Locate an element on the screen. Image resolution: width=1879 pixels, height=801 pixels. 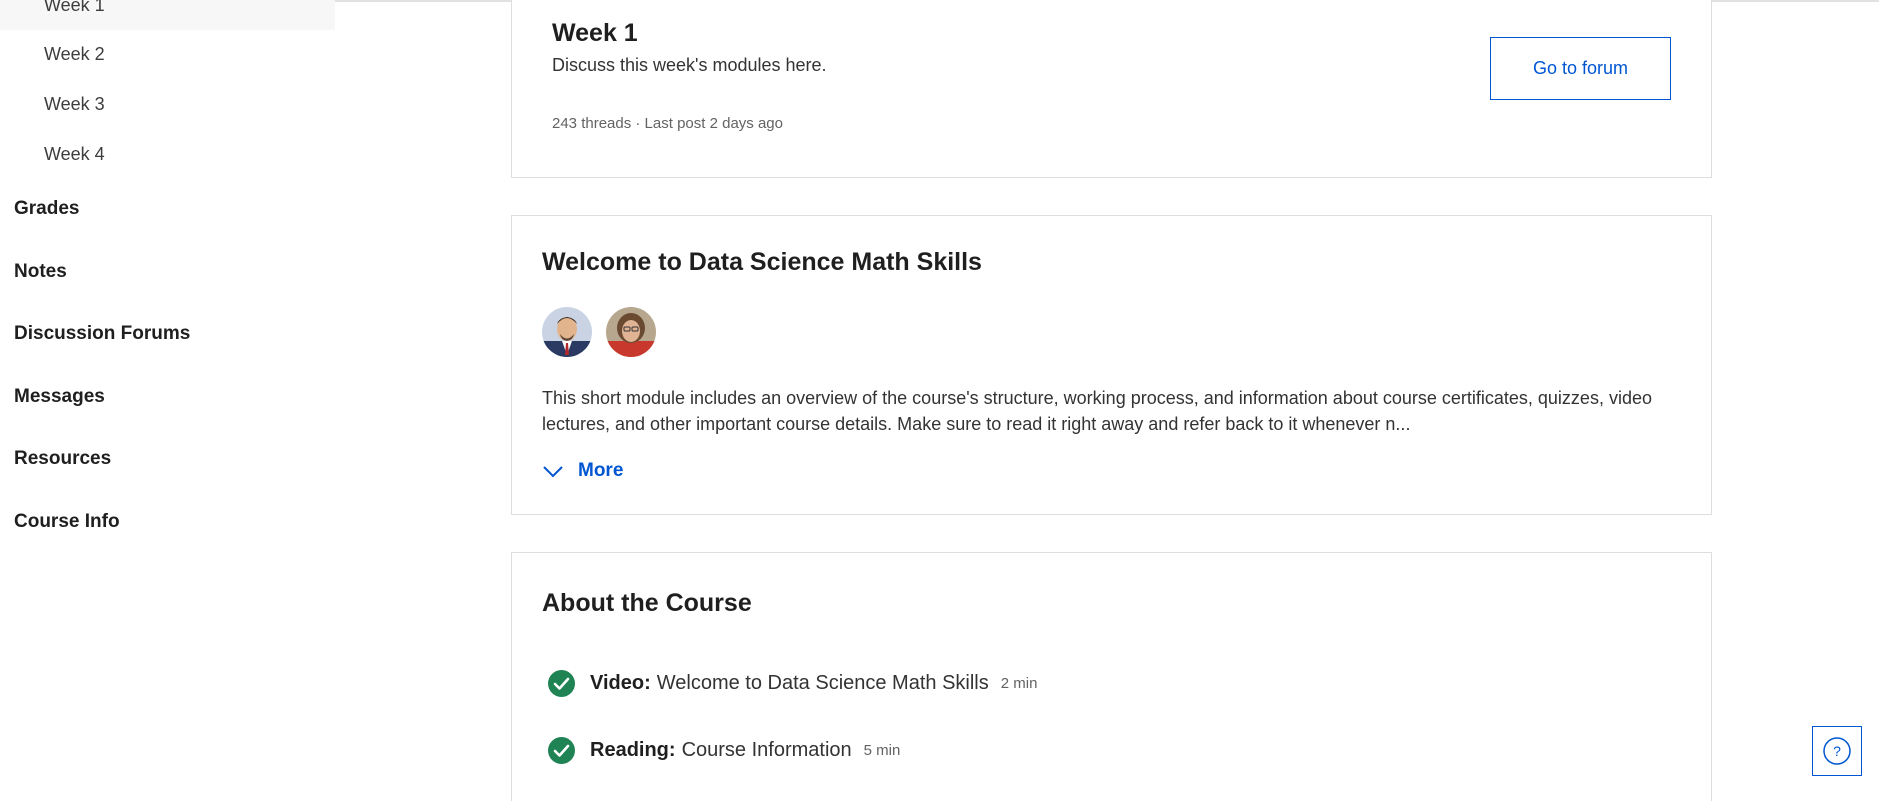
forum-meta: 243 threads · Last post 2 days ago is located at coordinates (667, 123).